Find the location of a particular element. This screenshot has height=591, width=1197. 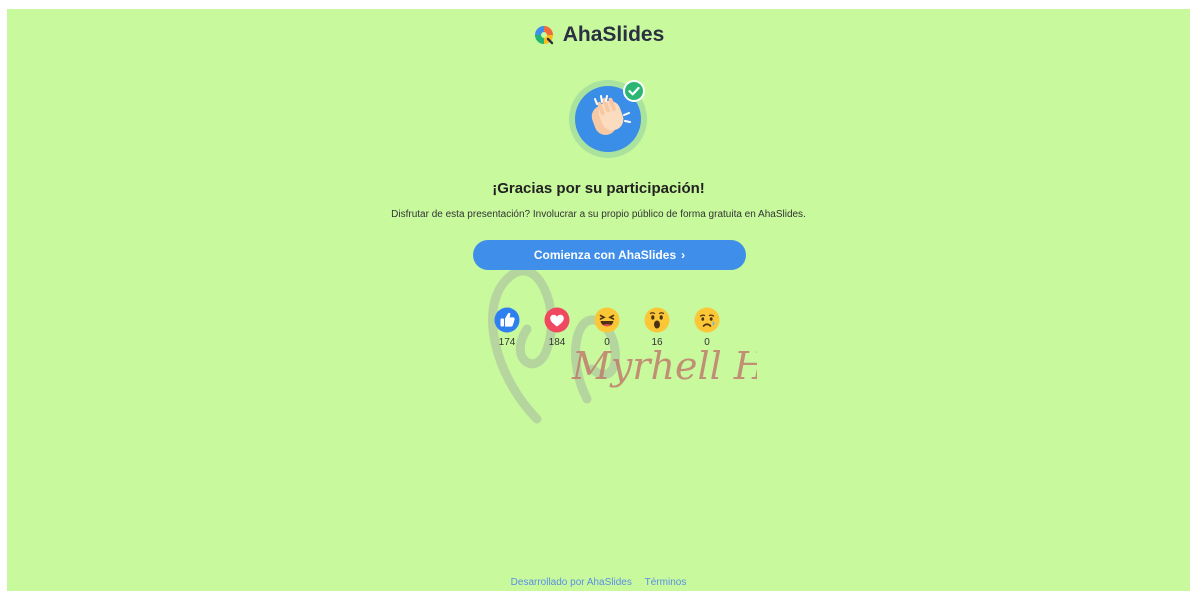

reactions-bar: 174 184 0 16 0 is located at coordinates (607, 327).